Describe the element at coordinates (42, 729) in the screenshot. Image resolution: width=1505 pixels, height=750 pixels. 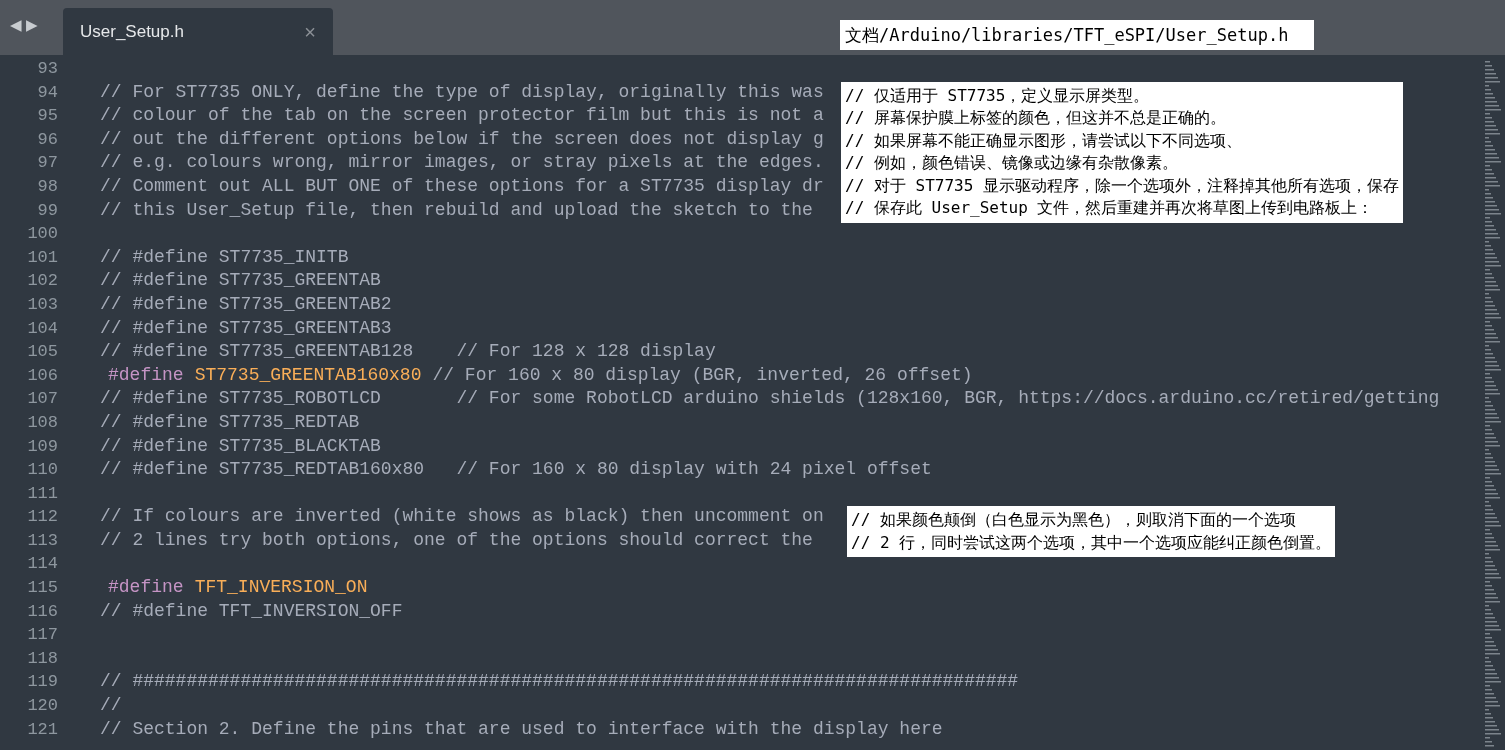
I see `line-number: 121` at that location.